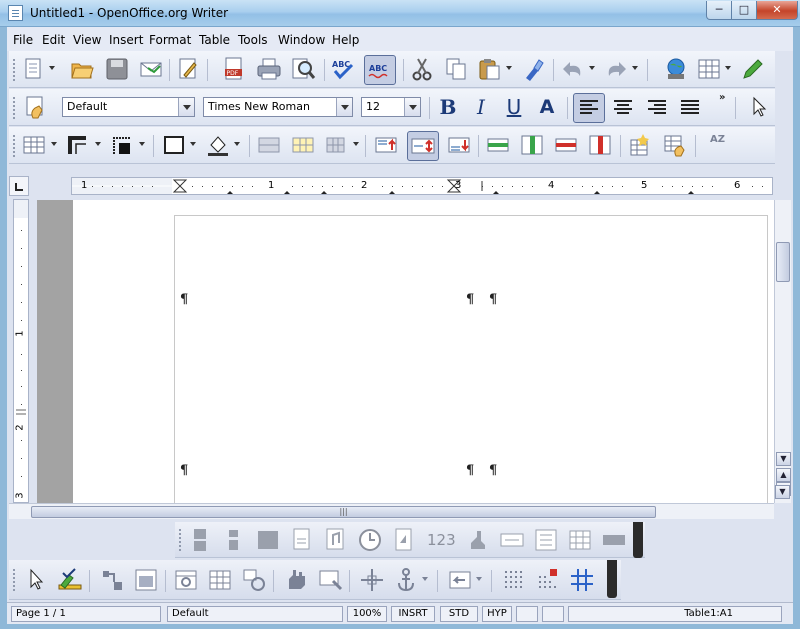 This screenshot has height=629, width=800. What do you see at coordinates (444, 540) in the screenshot?
I see `number-format-icon: 123` at bounding box center [444, 540].